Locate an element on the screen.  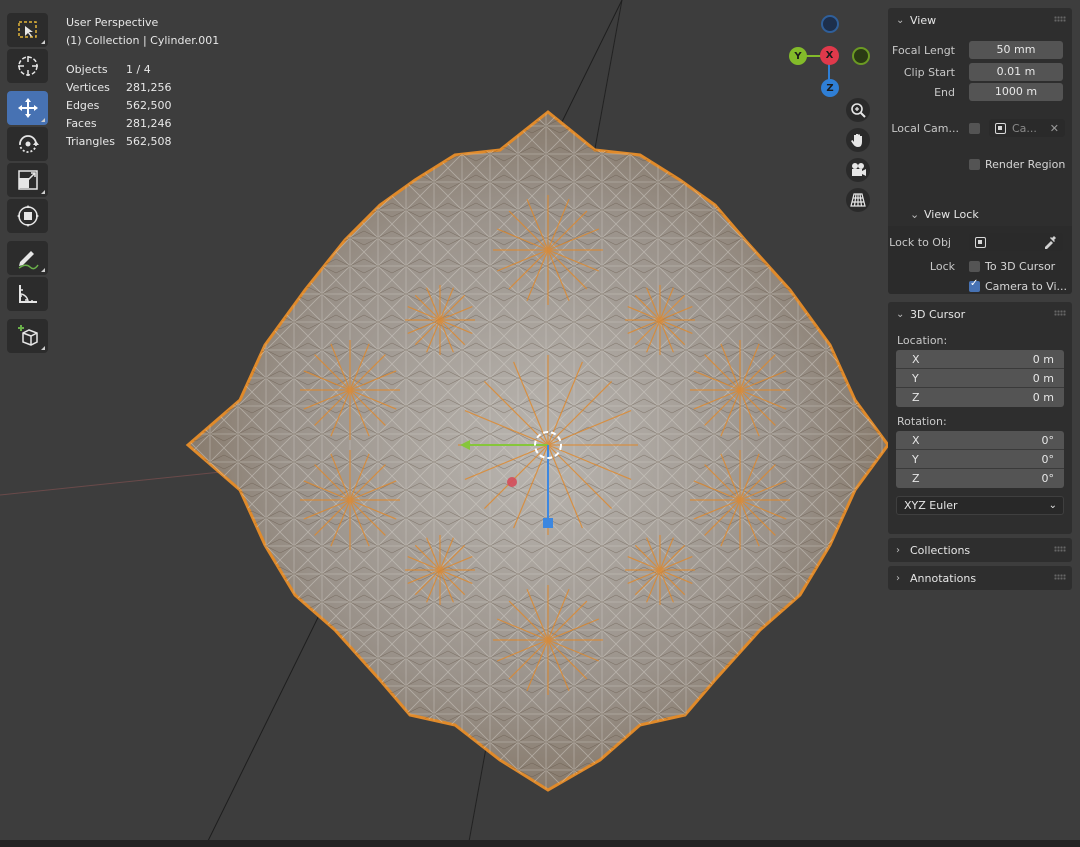
lock-label: Lock is located at coordinates (942, 266).